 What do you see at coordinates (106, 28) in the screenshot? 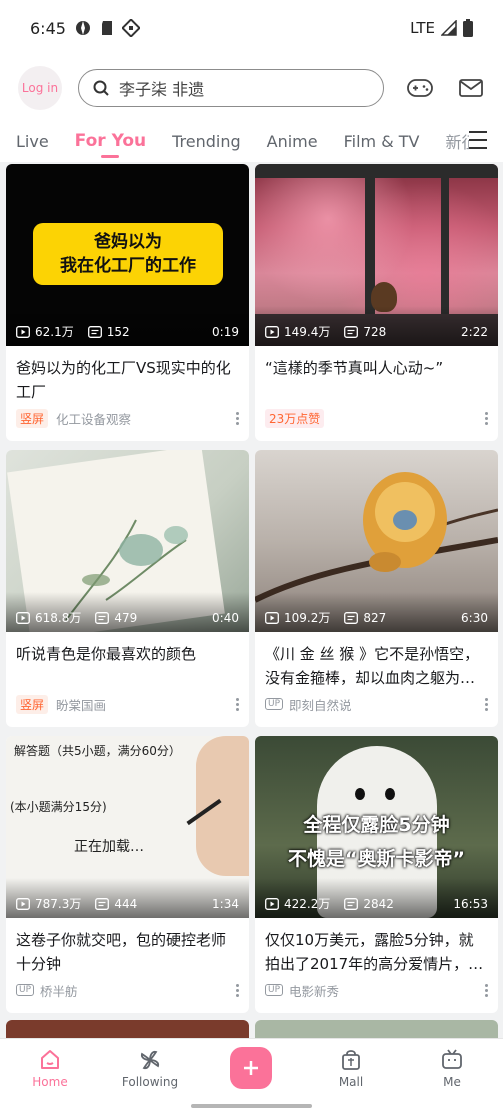
I see `sd-card-icon` at bounding box center [106, 28].